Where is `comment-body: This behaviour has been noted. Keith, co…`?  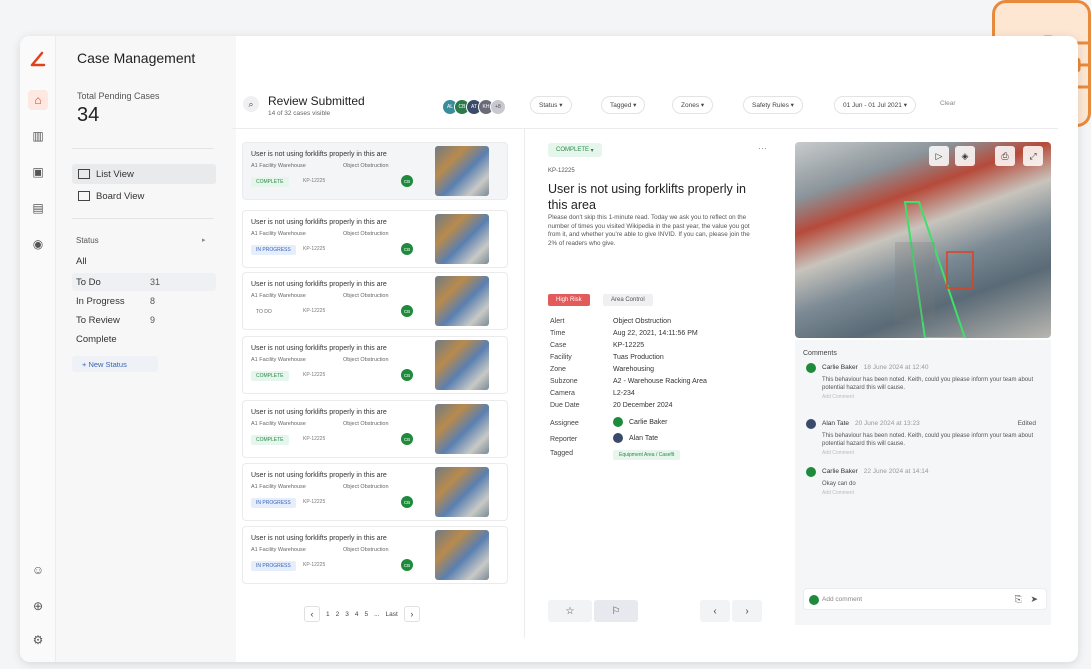 comment-body: This behaviour has been noted. Keith, co… is located at coordinates (928, 384).